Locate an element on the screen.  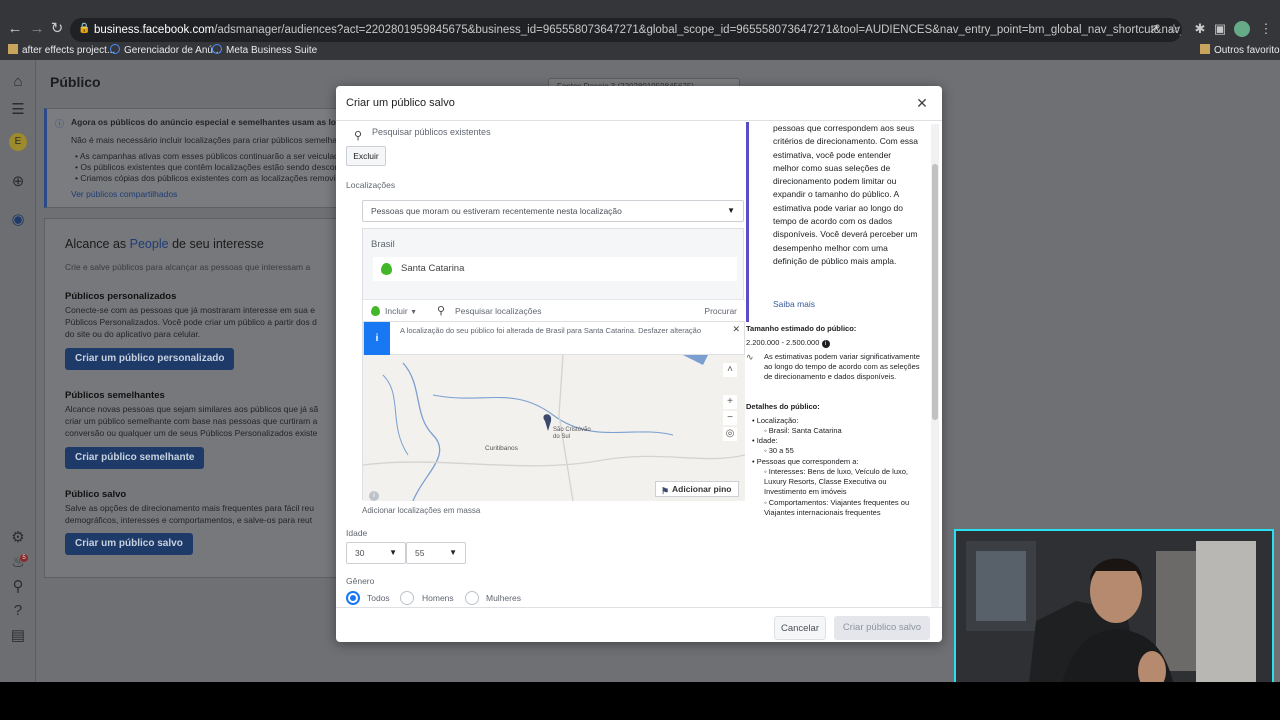
gender-all-radio is located at coordinates (353, 598).